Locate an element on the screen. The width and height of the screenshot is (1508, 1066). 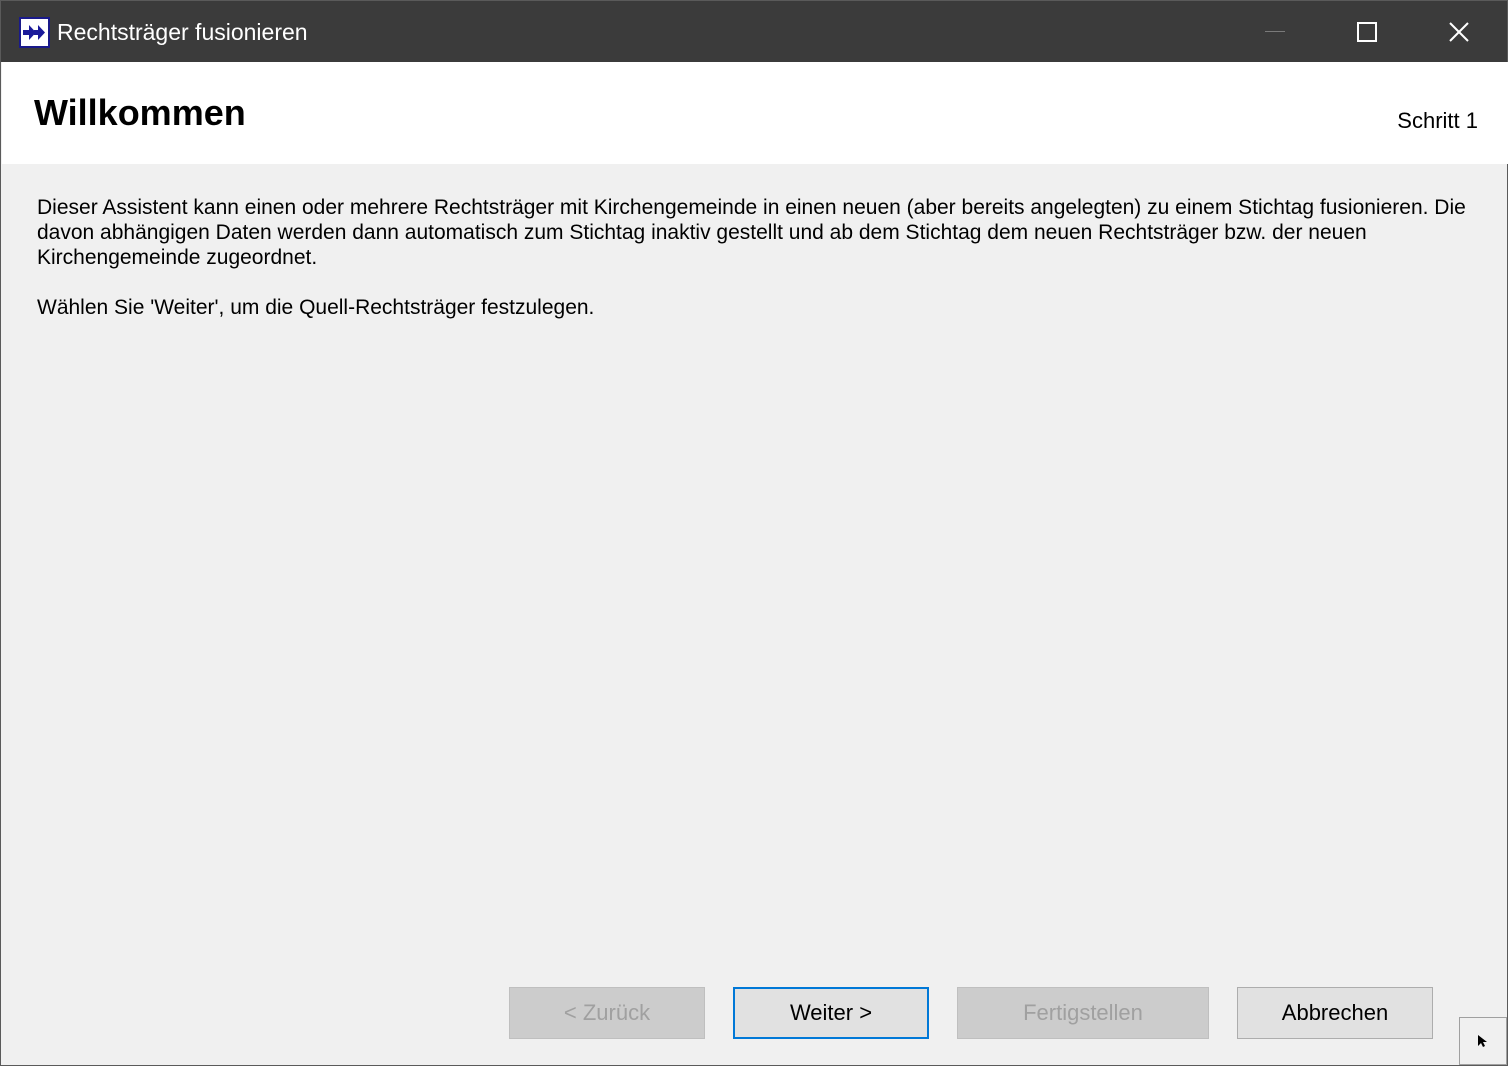
next-button: Weiter > is located at coordinates (831, 1013).